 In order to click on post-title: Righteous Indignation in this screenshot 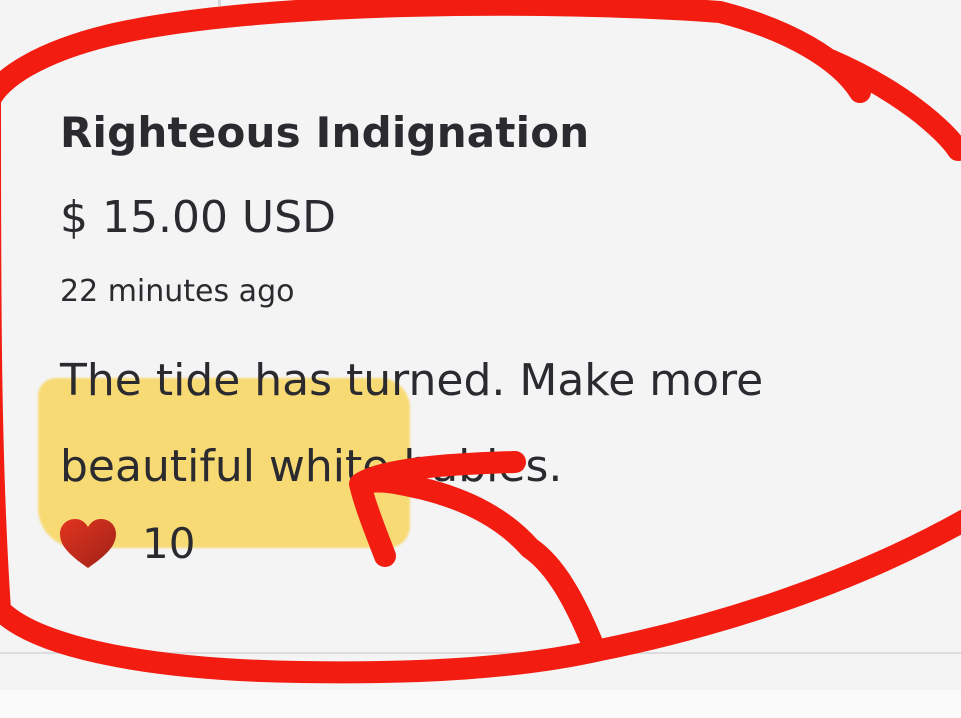, I will do `click(325, 132)`.